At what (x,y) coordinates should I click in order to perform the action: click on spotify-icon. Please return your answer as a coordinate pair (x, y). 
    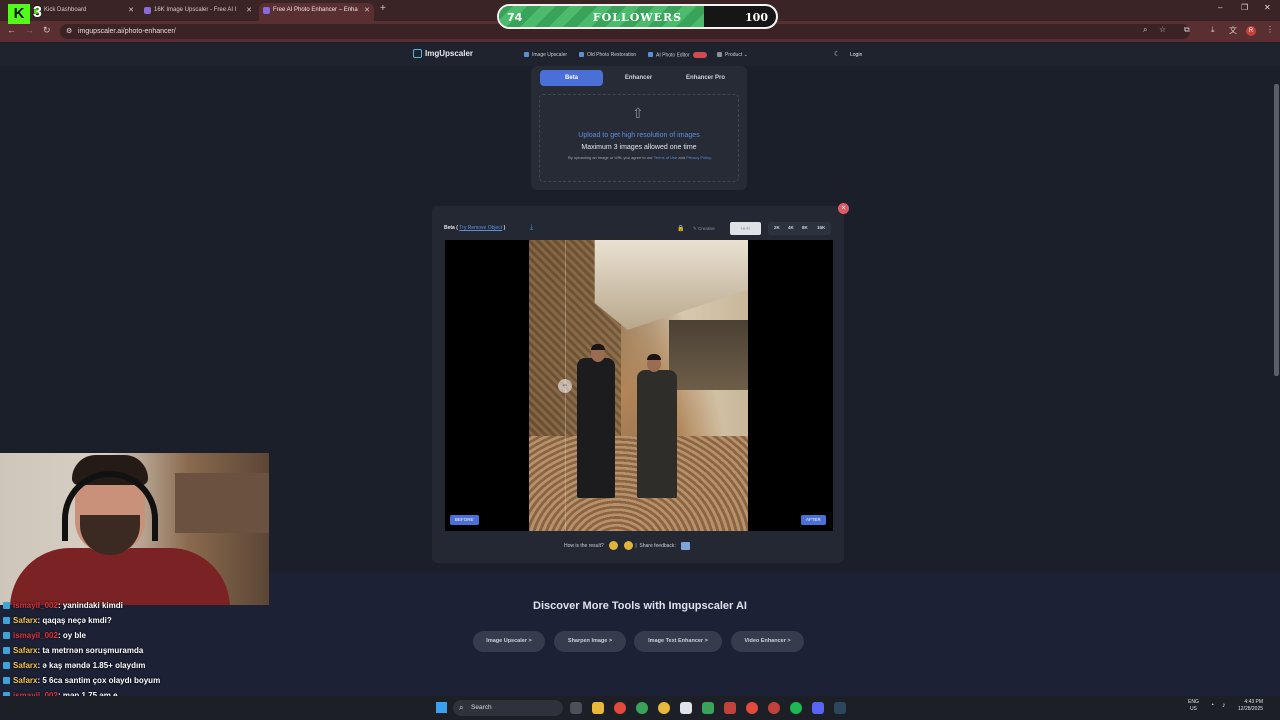
    Looking at the image, I should click on (796, 708).